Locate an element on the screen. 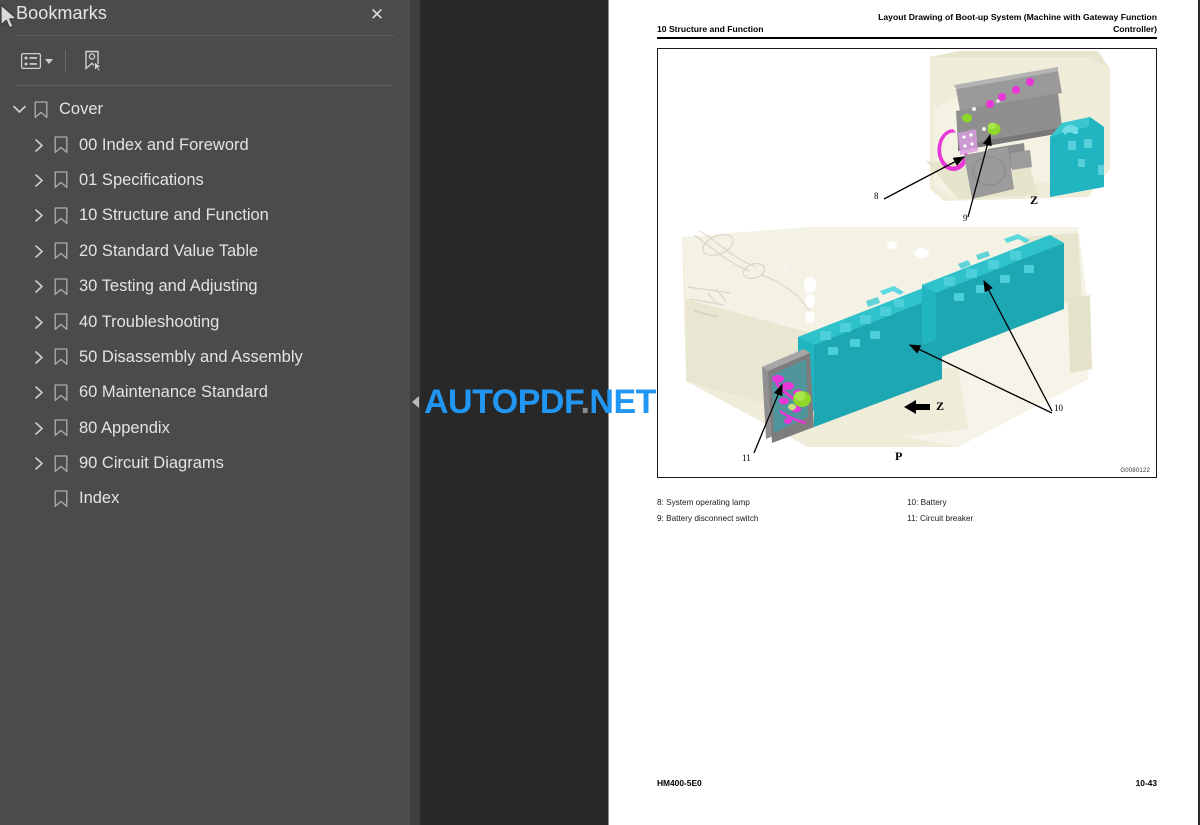  header-section-label: 10 Structure and Function is located at coordinates (710, 29).